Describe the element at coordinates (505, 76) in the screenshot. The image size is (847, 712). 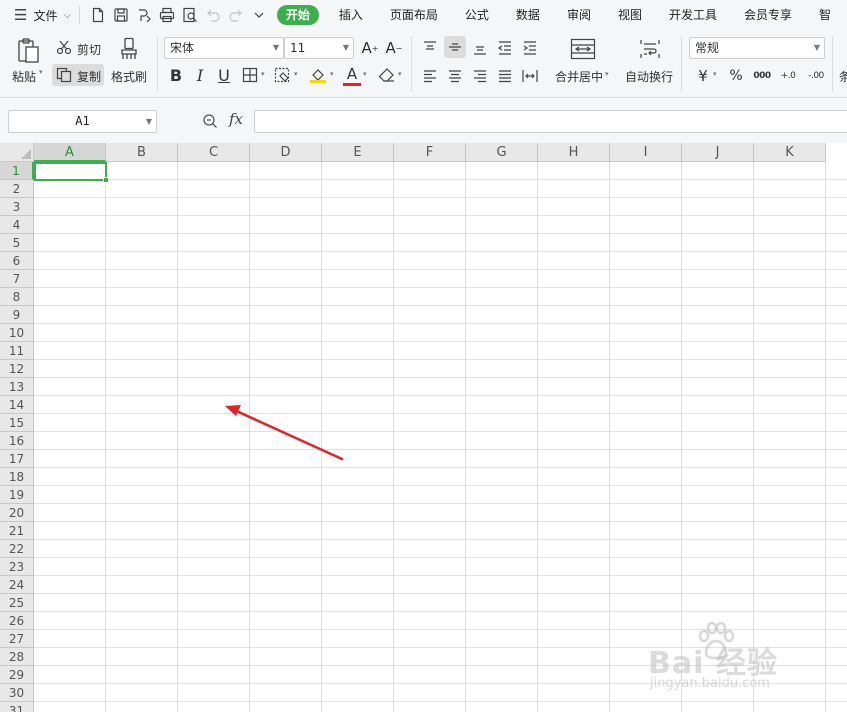
I see `justify-icon` at that location.